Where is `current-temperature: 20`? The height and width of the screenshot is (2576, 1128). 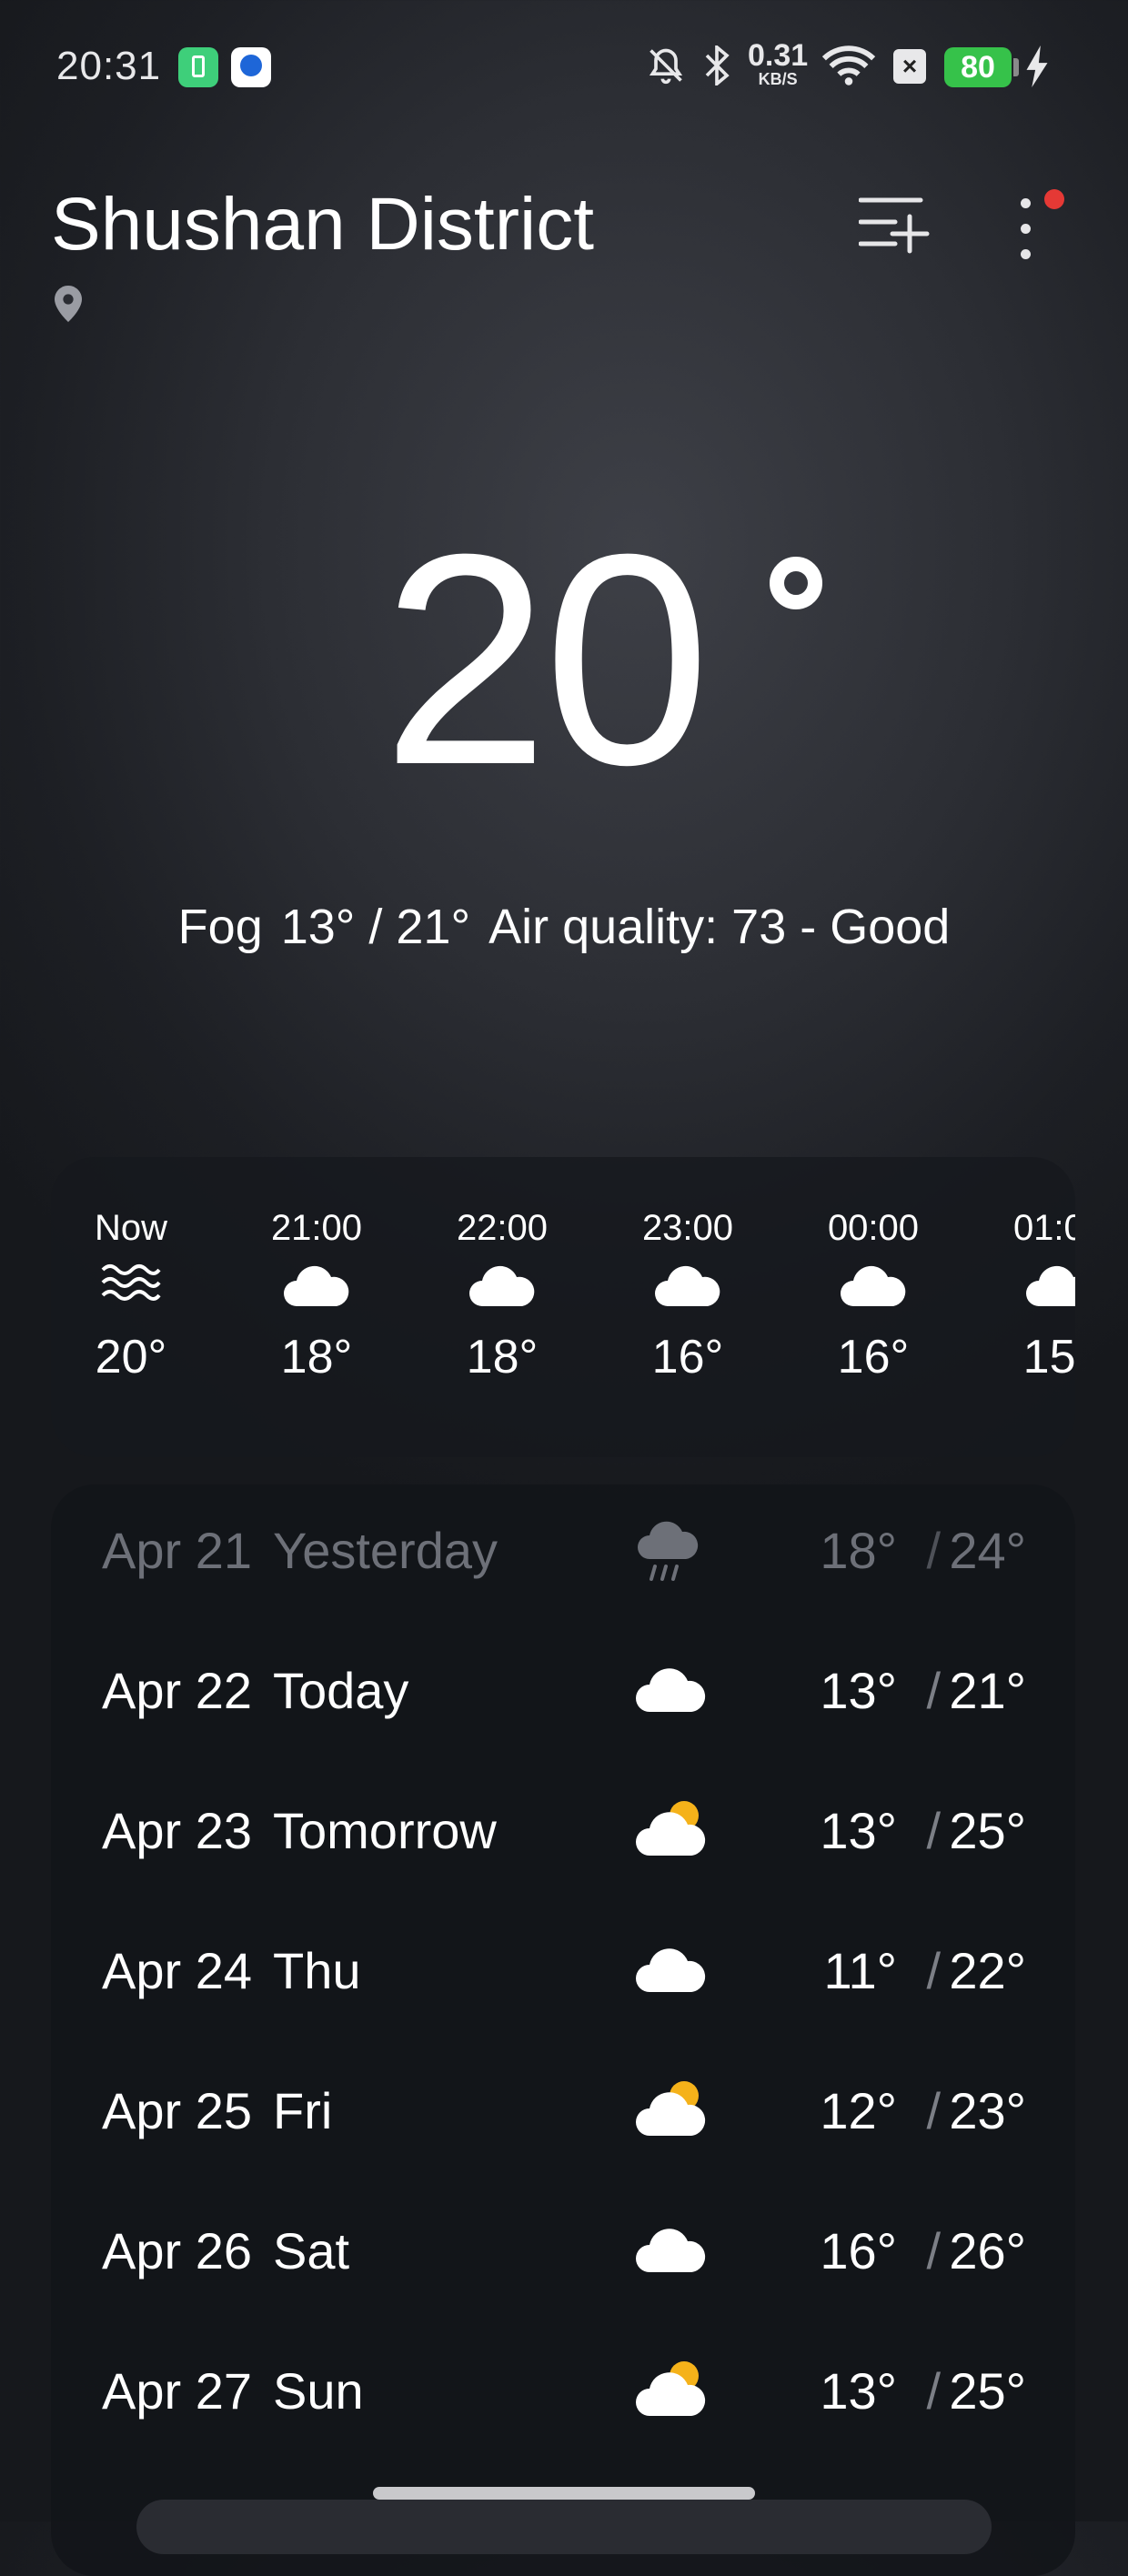 current-temperature: 20 is located at coordinates (573, 659).